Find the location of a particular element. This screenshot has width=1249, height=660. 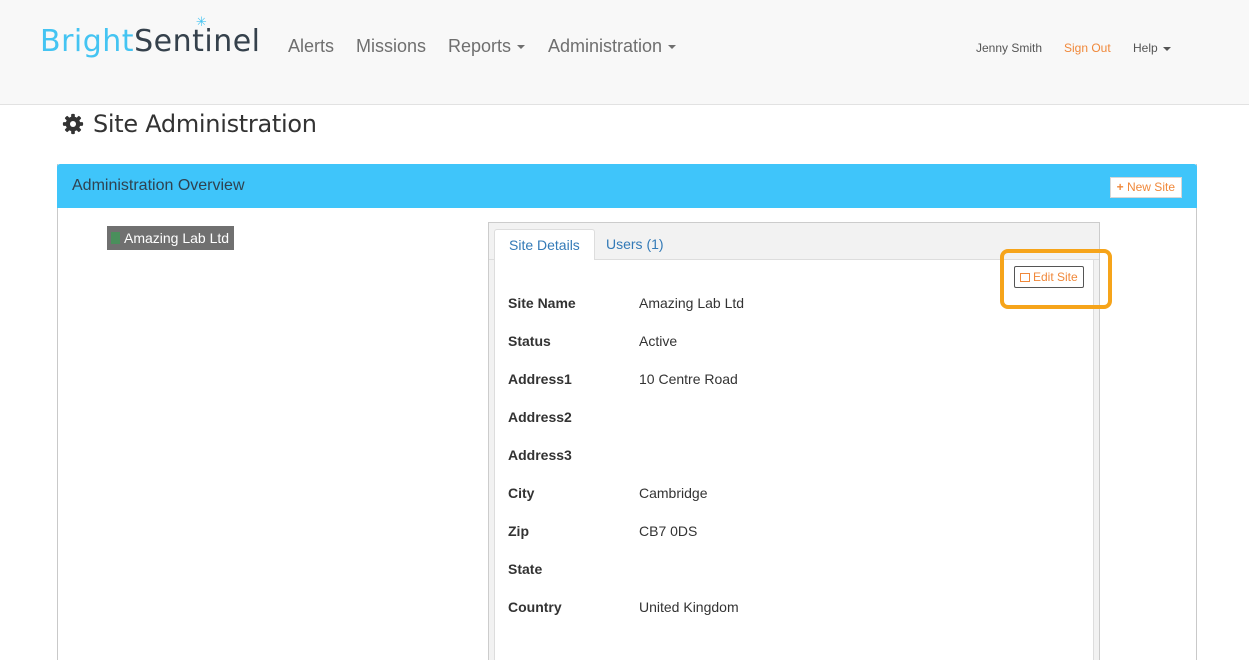

tab-site-details: Site Details is located at coordinates (544, 245).